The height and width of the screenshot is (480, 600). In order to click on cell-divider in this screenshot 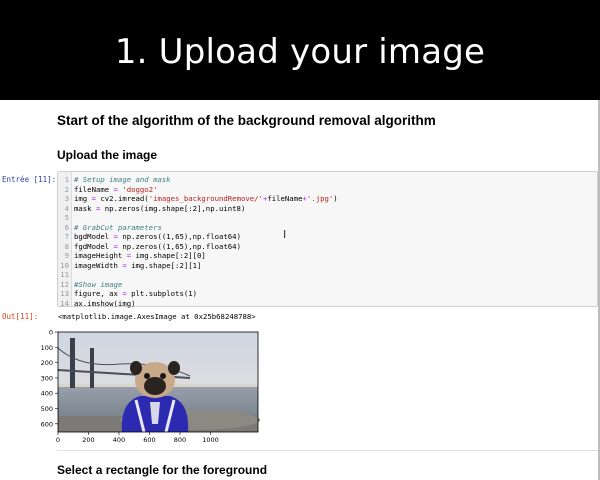, I will do `click(327, 450)`.